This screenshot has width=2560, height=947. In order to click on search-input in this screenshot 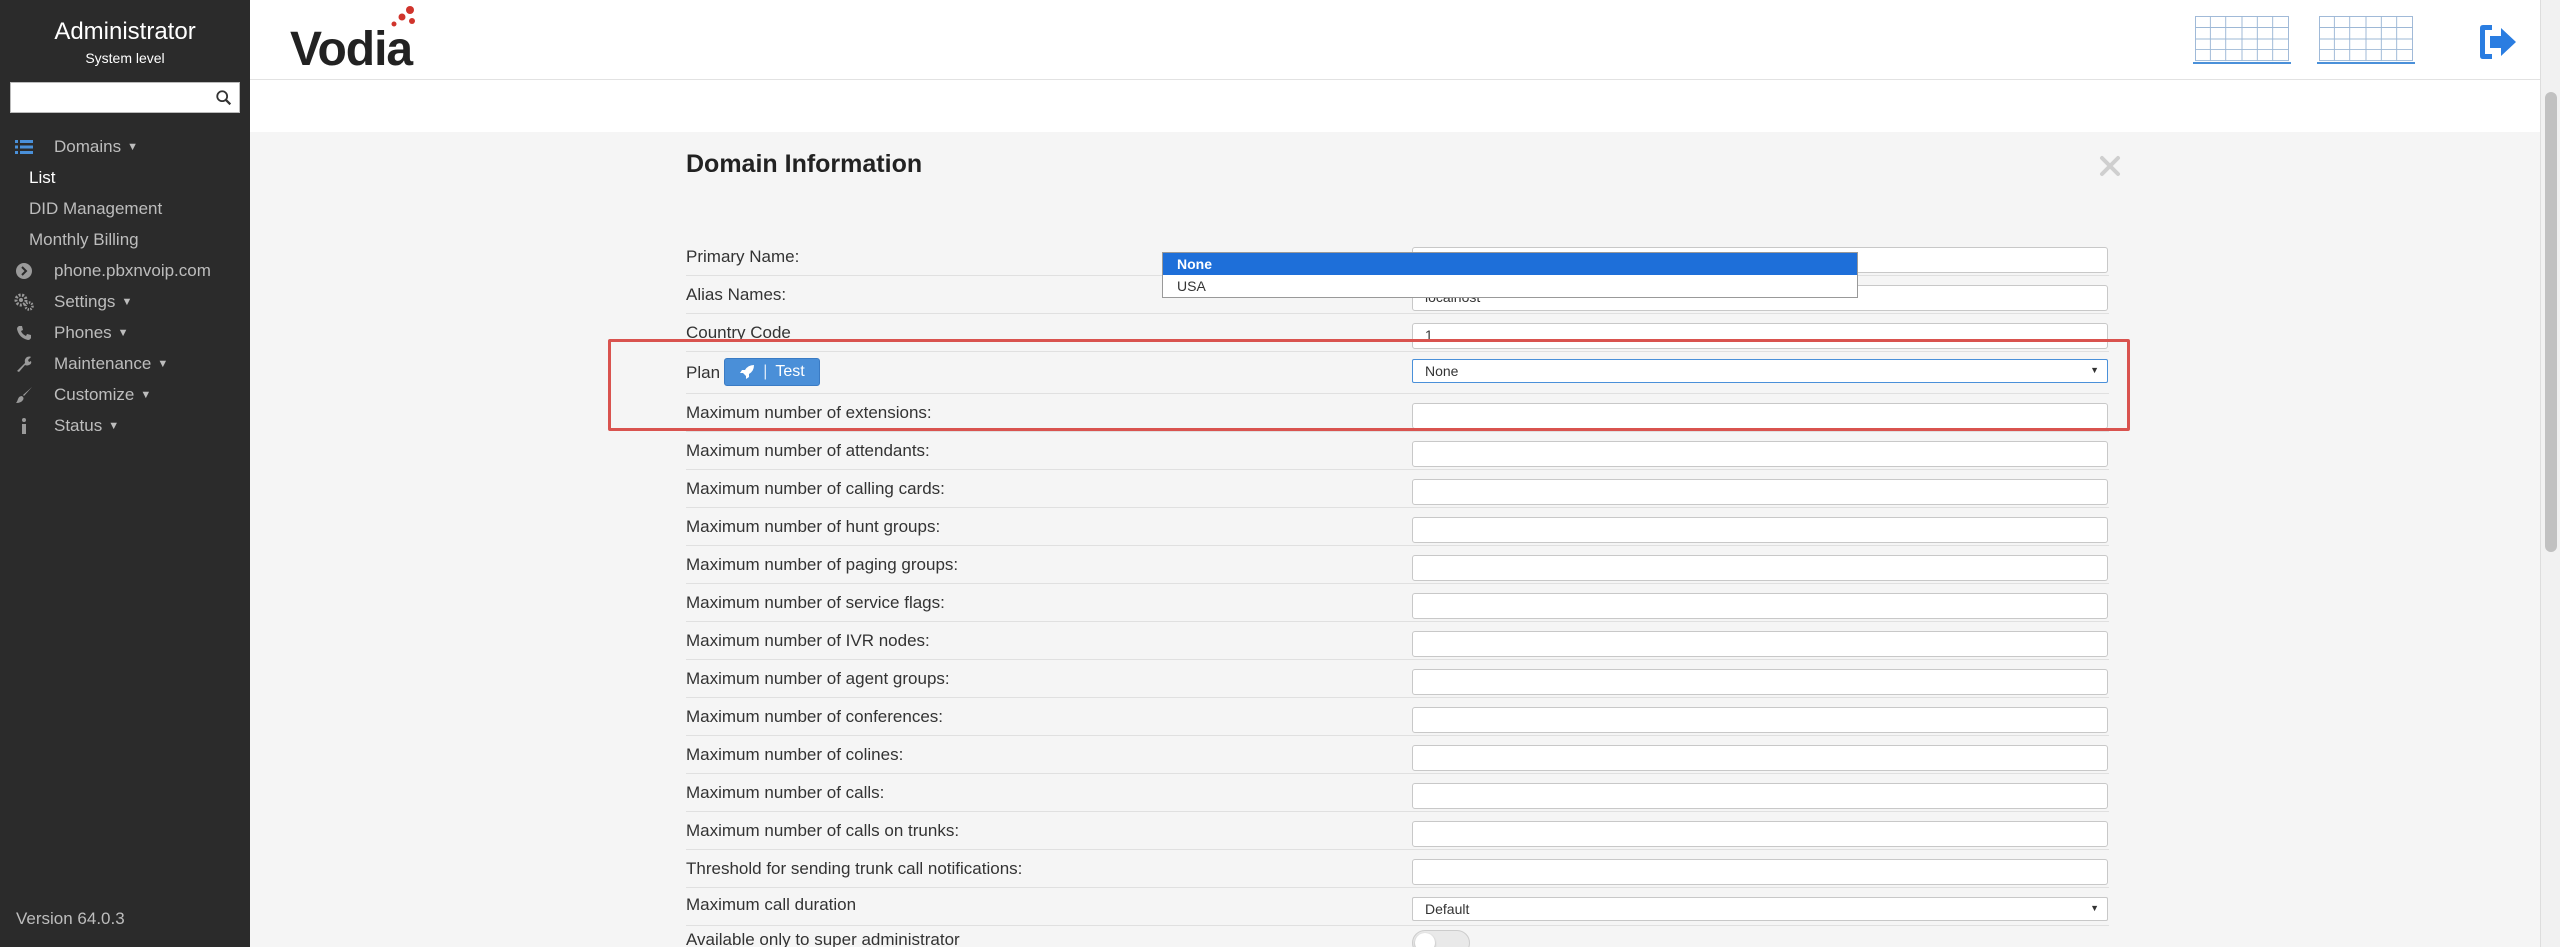, I will do `click(125, 97)`.